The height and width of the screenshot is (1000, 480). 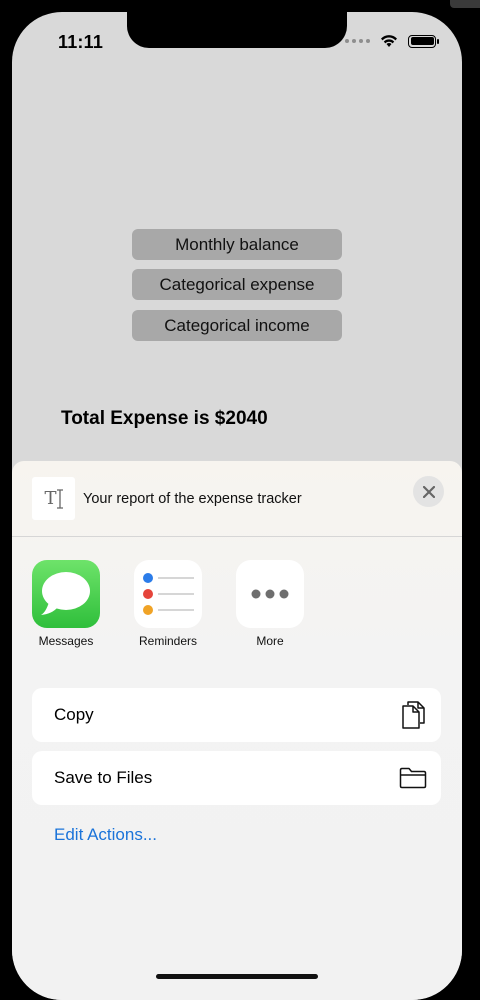 I want to click on status-time: 11:11, so click(x=81, y=42).